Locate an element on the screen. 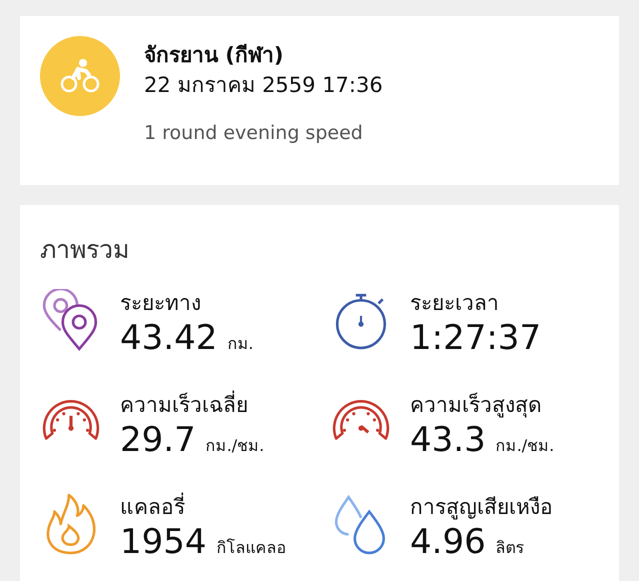  metric-label: ความเร็วเฉลี่ย is located at coordinates (192, 405).